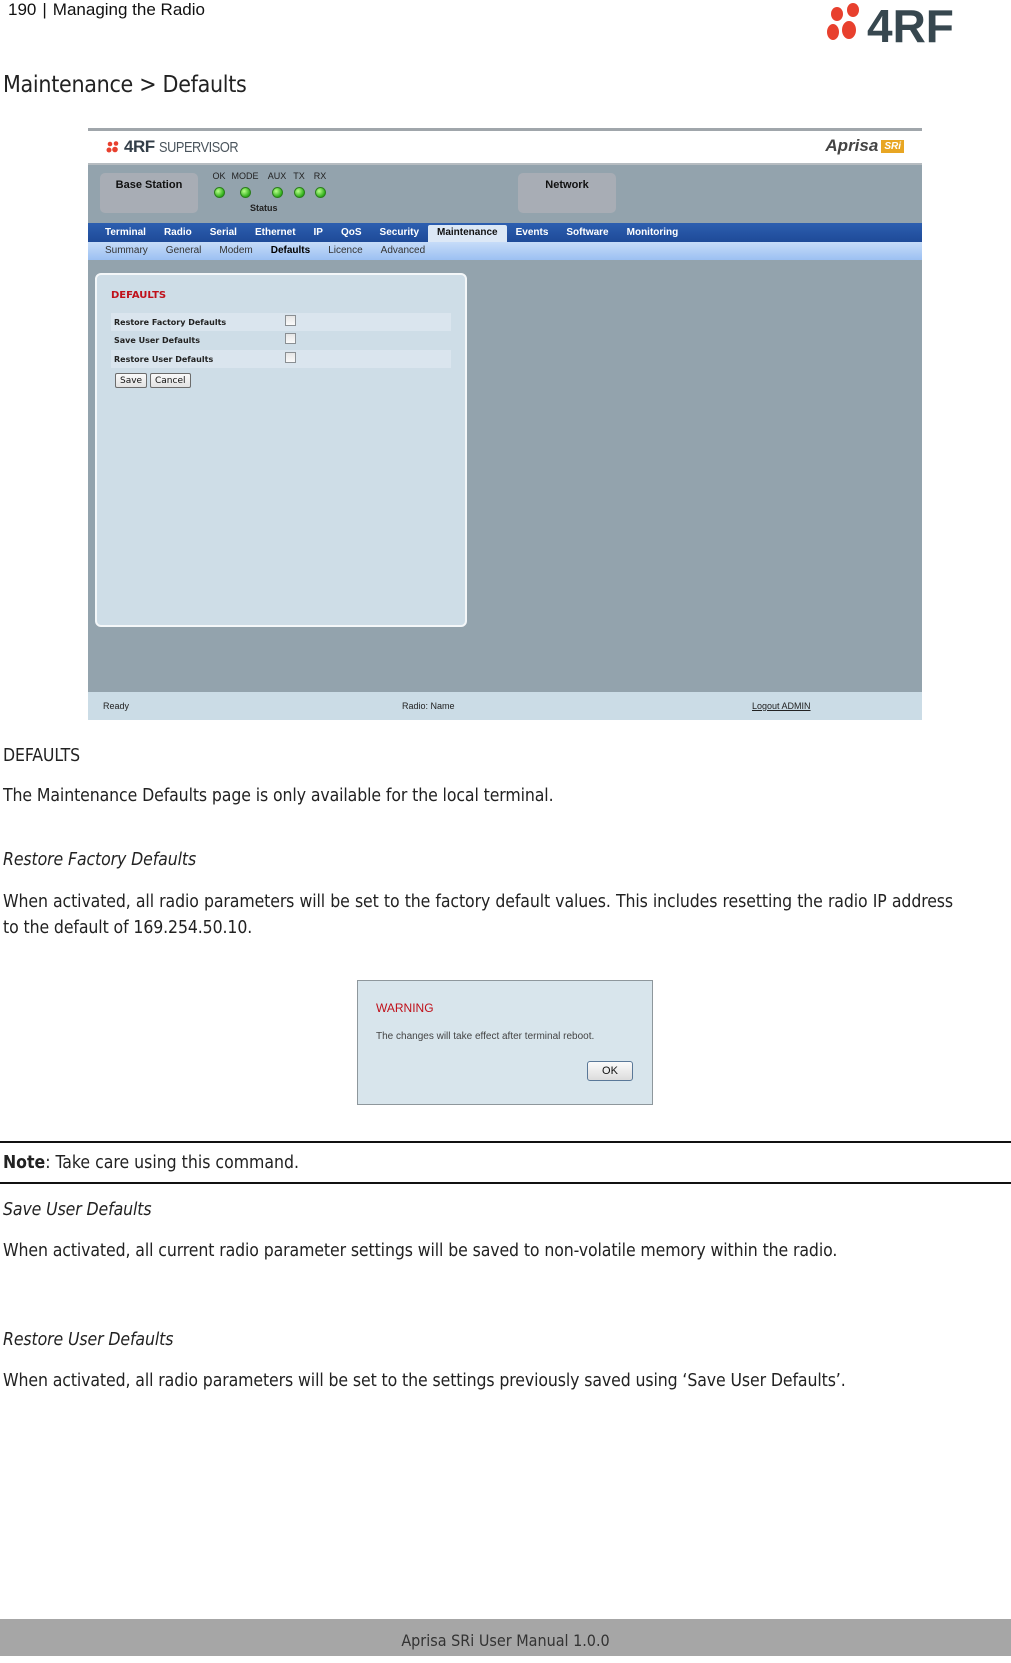 The height and width of the screenshot is (1663, 1011). Describe the element at coordinates (170, 380) in the screenshot. I see `cancel-button: Cancel` at that location.